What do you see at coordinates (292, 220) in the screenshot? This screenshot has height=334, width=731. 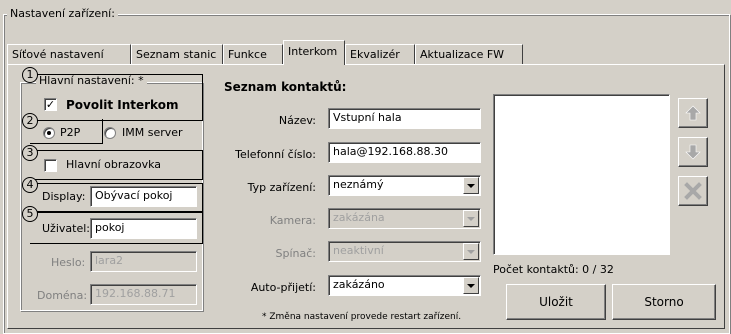 I see `camera-label: Kamera:` at bounding box center [292, 220].